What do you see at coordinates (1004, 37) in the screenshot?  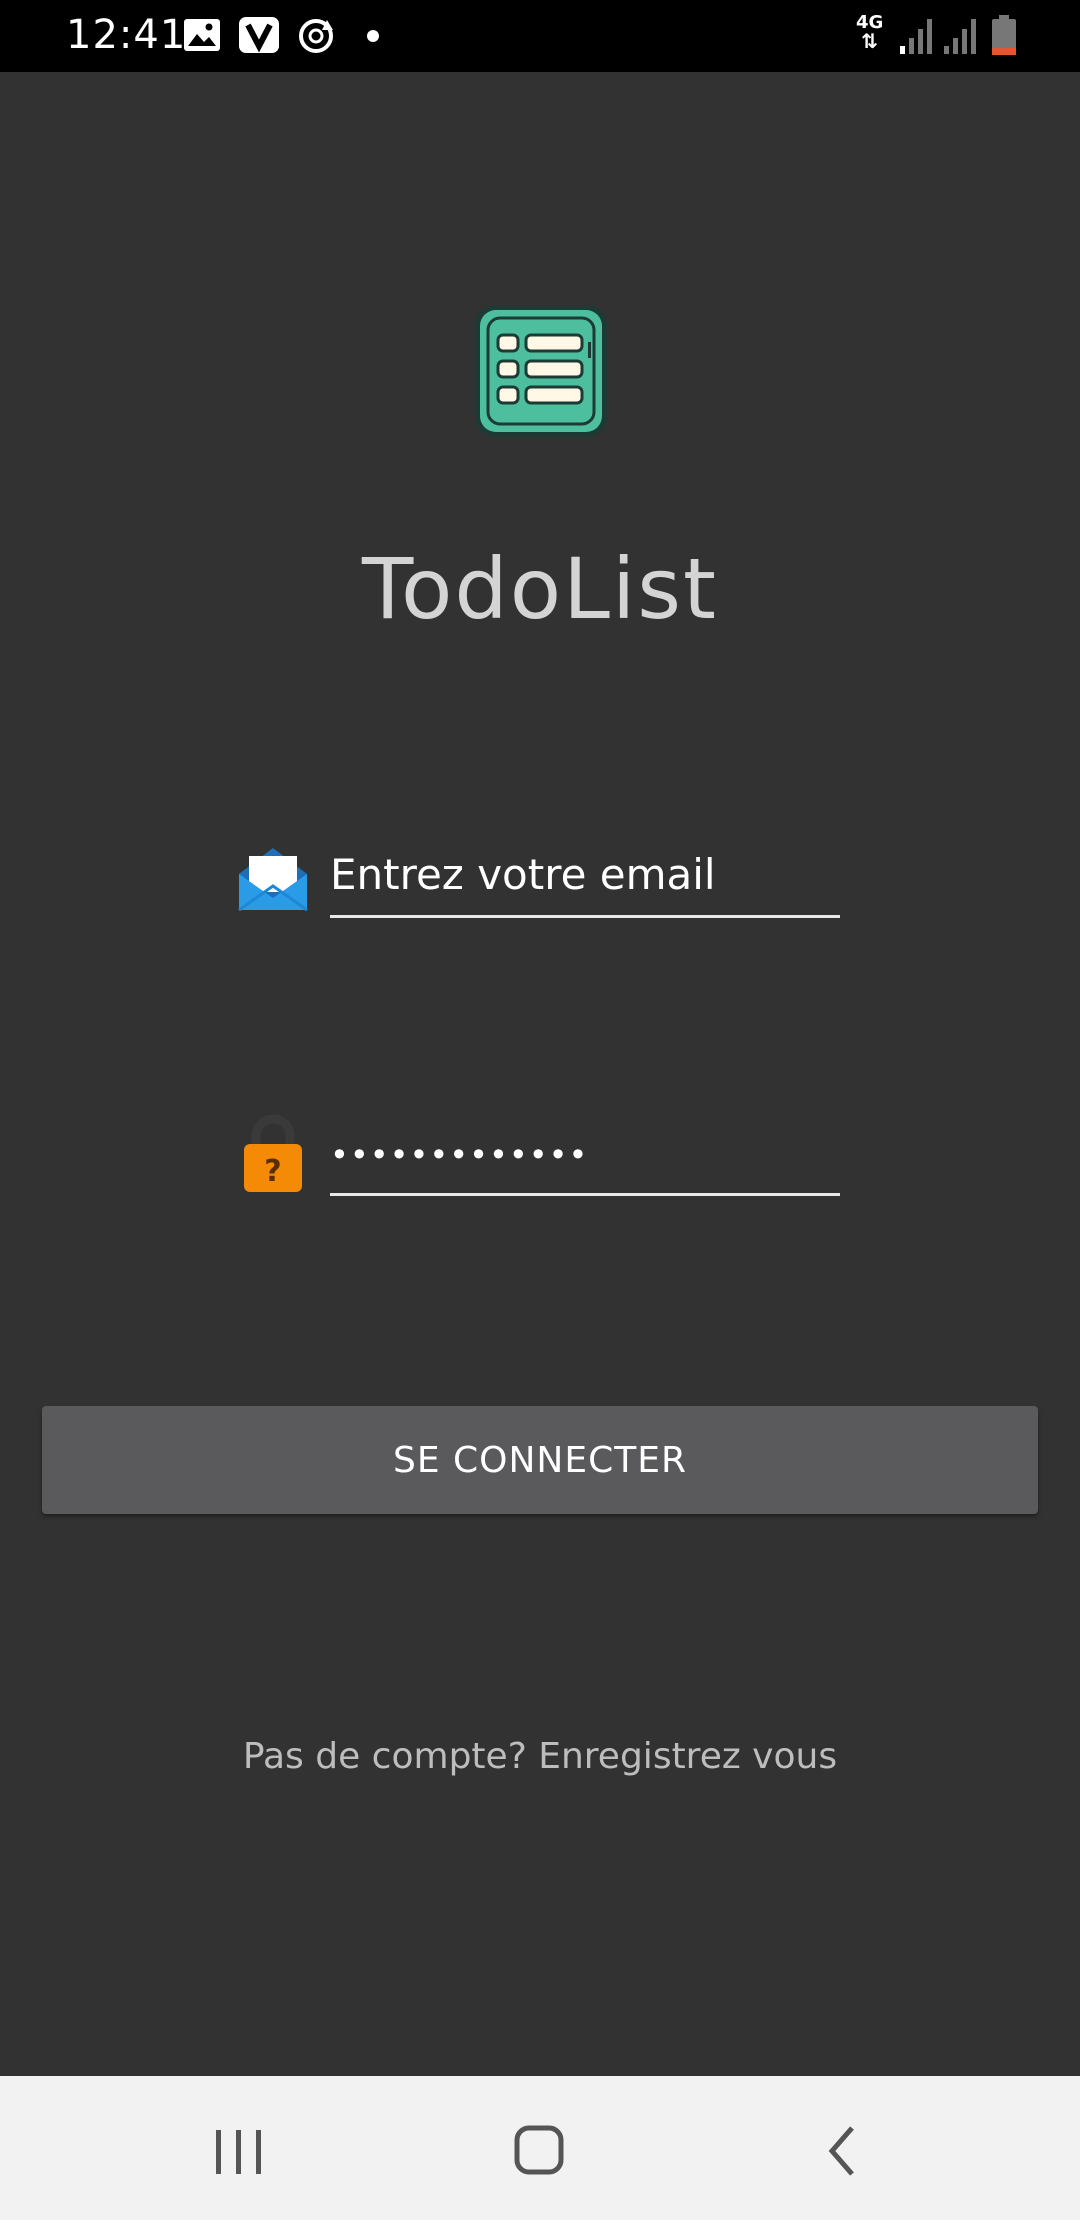 I see `battery-icon` at bounding box center [1004, 37].